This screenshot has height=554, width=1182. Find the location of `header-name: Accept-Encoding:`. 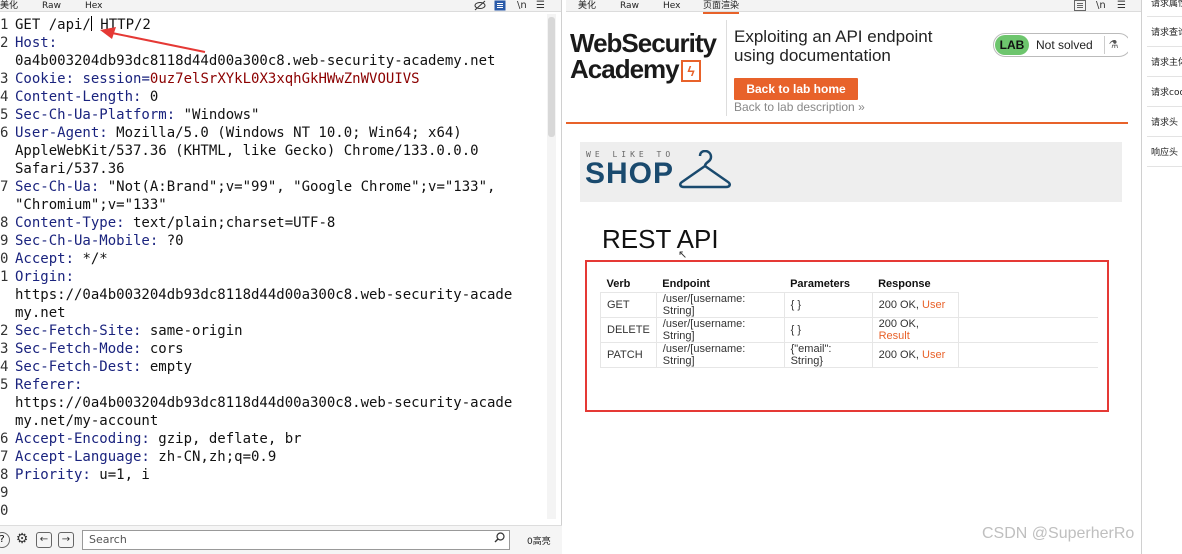

header-name: Accept-Encoding: is located at coordinates (82, 439).